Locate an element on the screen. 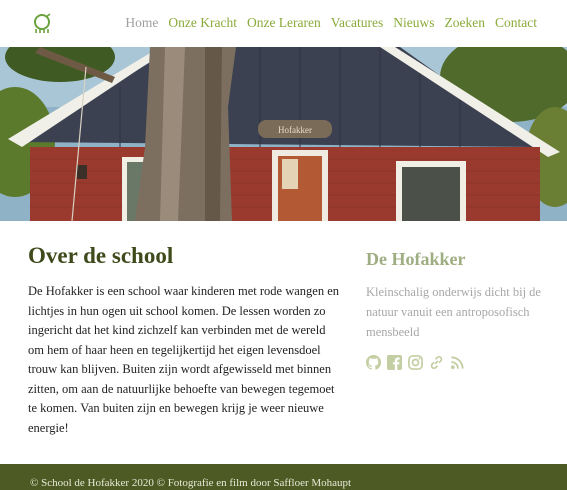  nav-link-home: Home is located at coordinates (141, 23).